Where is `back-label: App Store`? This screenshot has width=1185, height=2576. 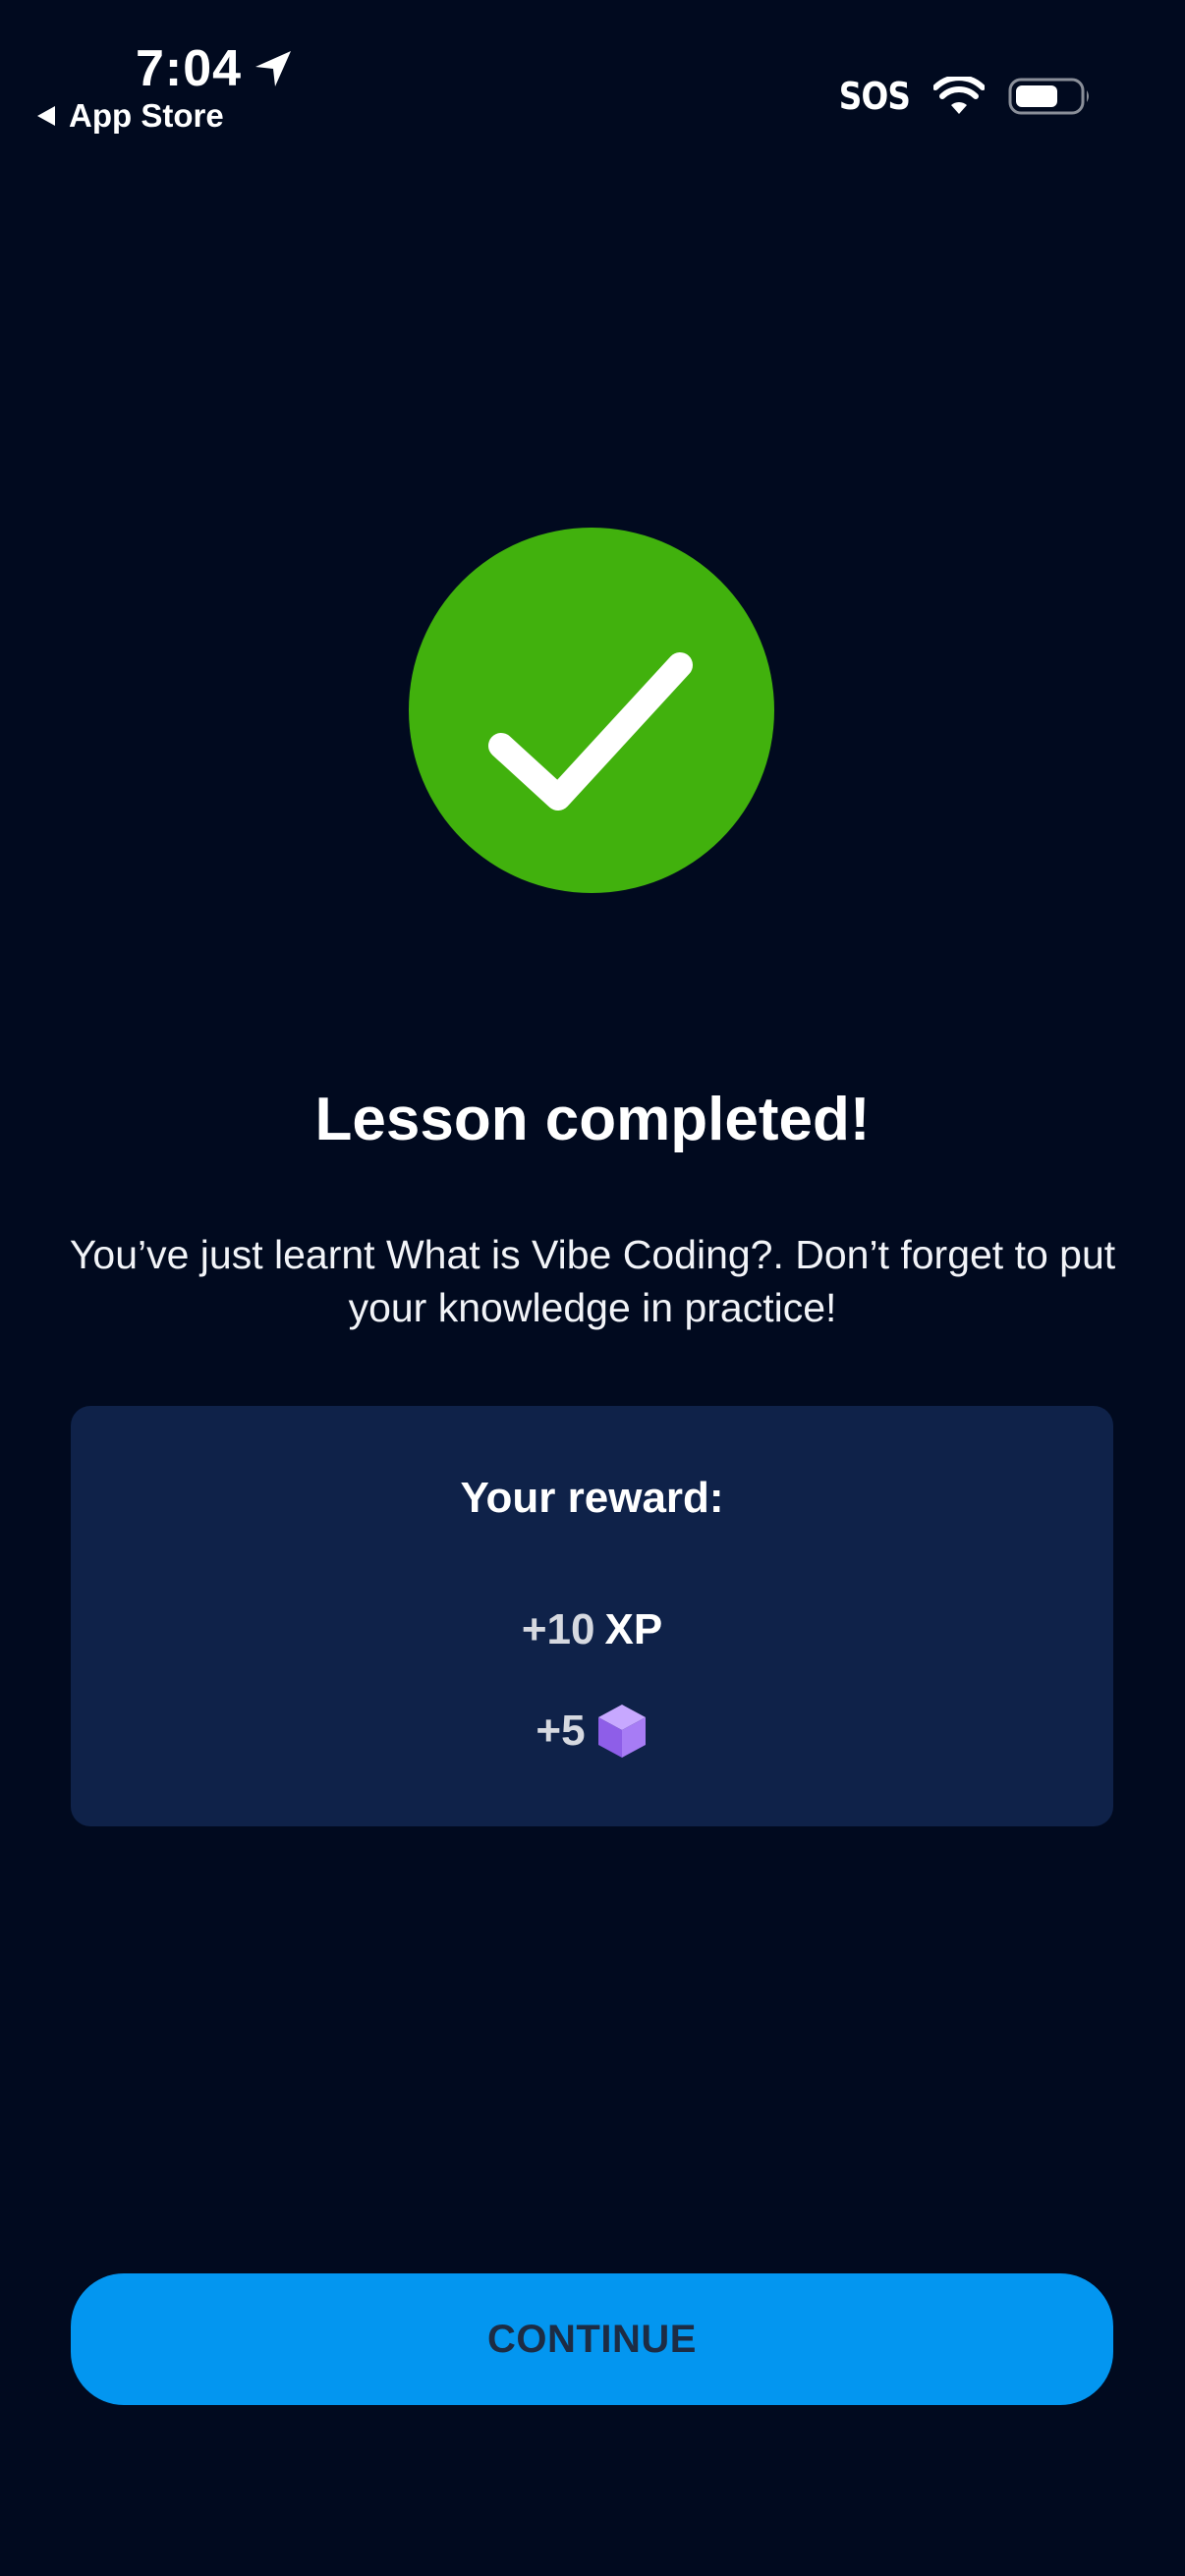 back-label: App Store is located at coordinates (147, 115).